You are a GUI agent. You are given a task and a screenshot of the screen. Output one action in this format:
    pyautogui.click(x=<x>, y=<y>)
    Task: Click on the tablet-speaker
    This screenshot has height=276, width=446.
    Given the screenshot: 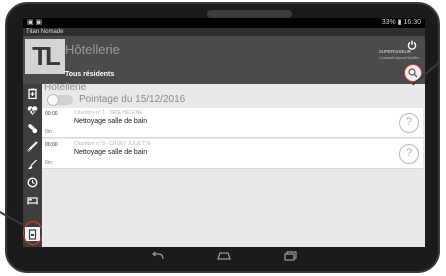 What is the action you would take?
    pyautogui.click(x=249, y=14)
    